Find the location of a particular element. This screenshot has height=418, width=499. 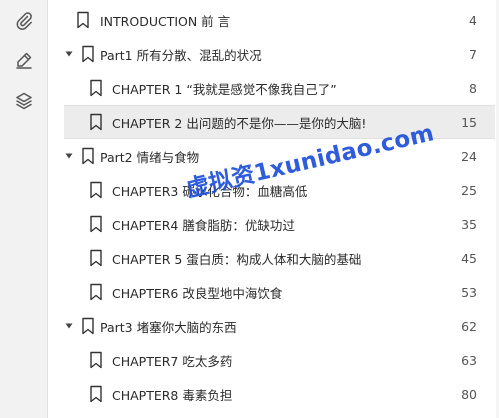

toc-item-label: Part1 所有分散、混乱的状况 is located at coordinates (181, 55).